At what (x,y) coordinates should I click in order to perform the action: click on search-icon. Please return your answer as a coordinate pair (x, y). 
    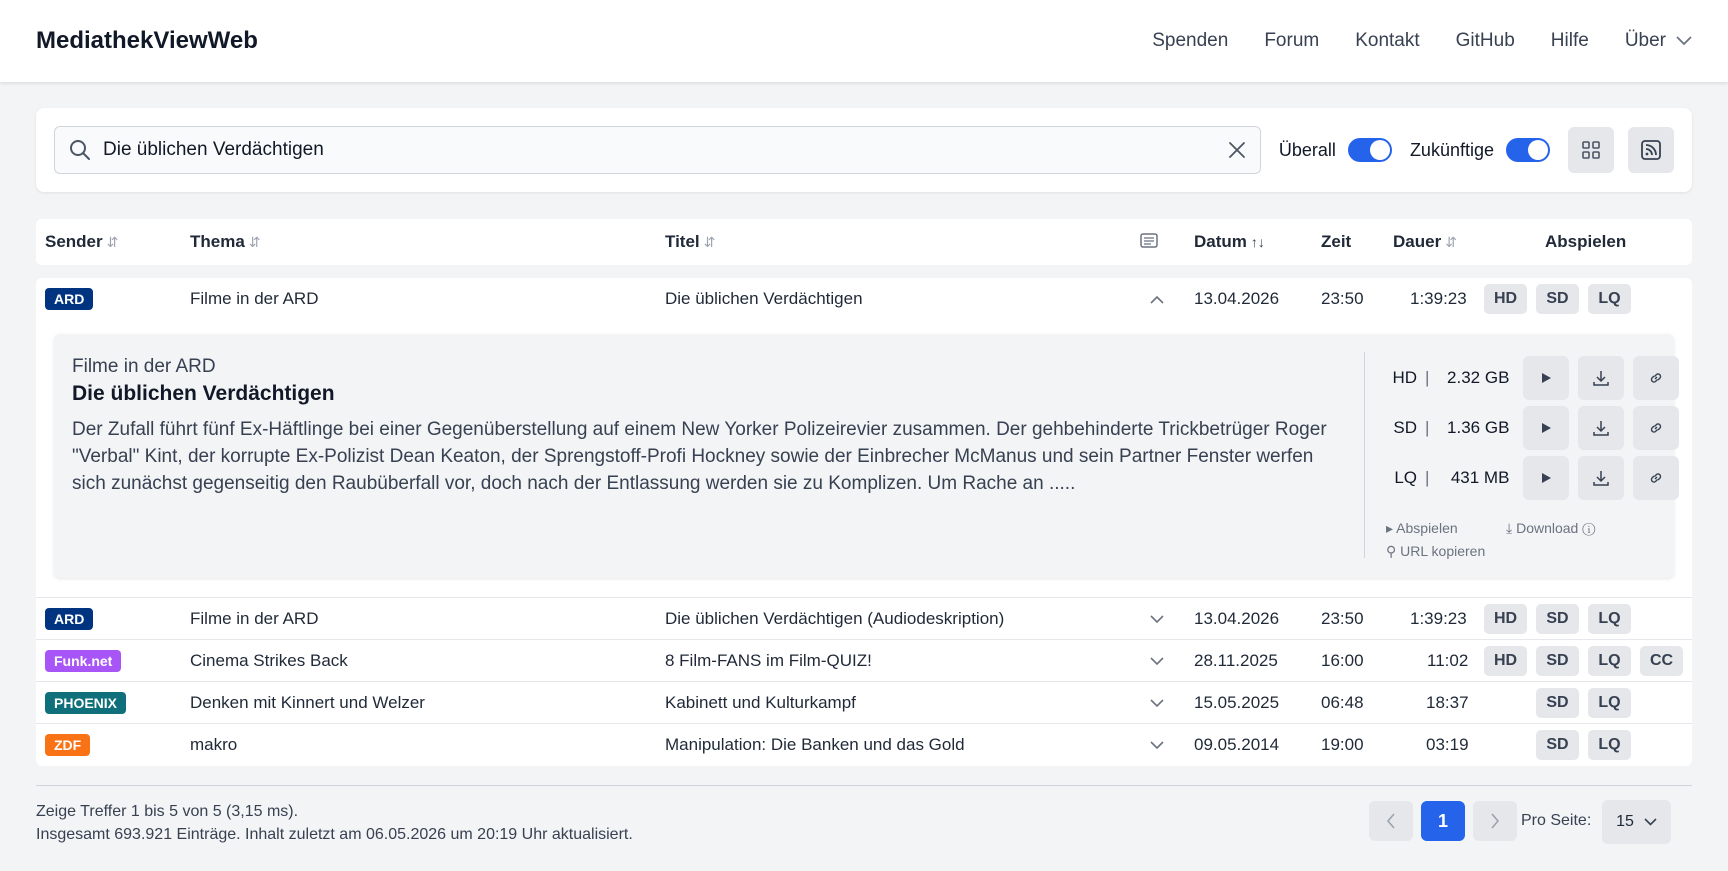
    Looking at the image, I should click on (80, 150).